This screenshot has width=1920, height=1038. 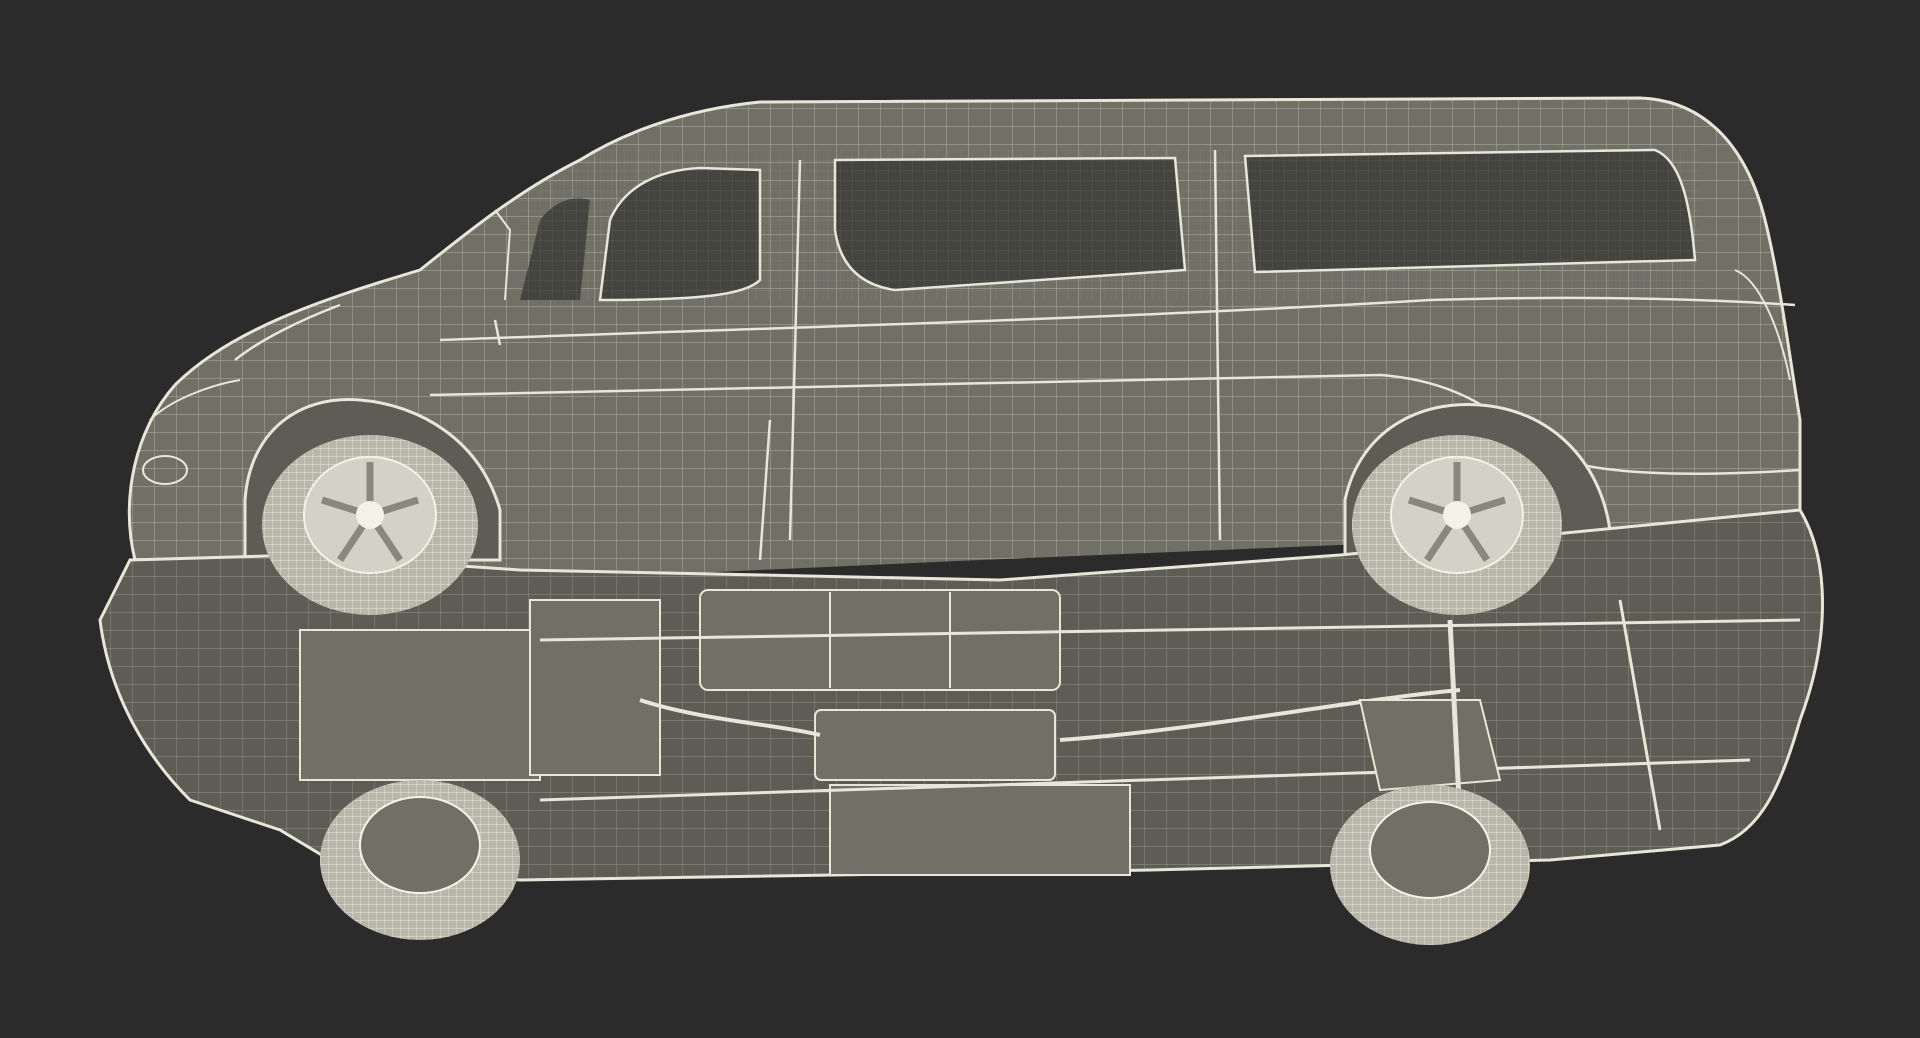 What do you see at coordinates (1110, 225) in the screenshot?
I see `van-windows` at bounding box center [1110, 225].